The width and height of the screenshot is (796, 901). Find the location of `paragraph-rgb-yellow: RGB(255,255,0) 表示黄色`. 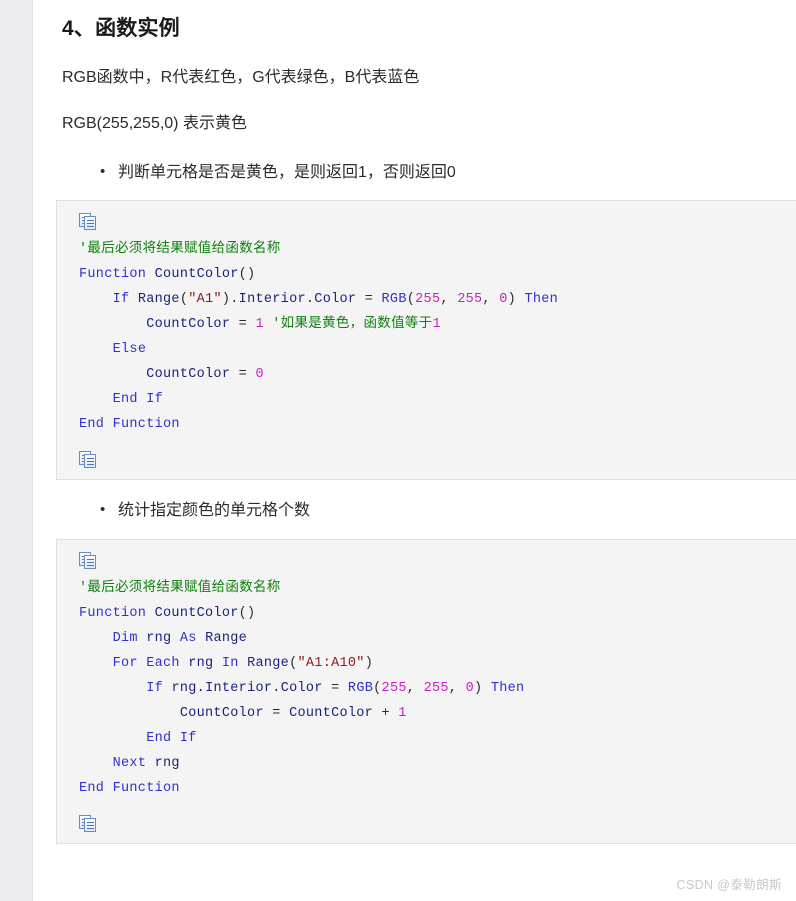

paragraph-rgb-yellow: RGB(255,255,0) 表示黄色 is located at coordinates (154, 123).